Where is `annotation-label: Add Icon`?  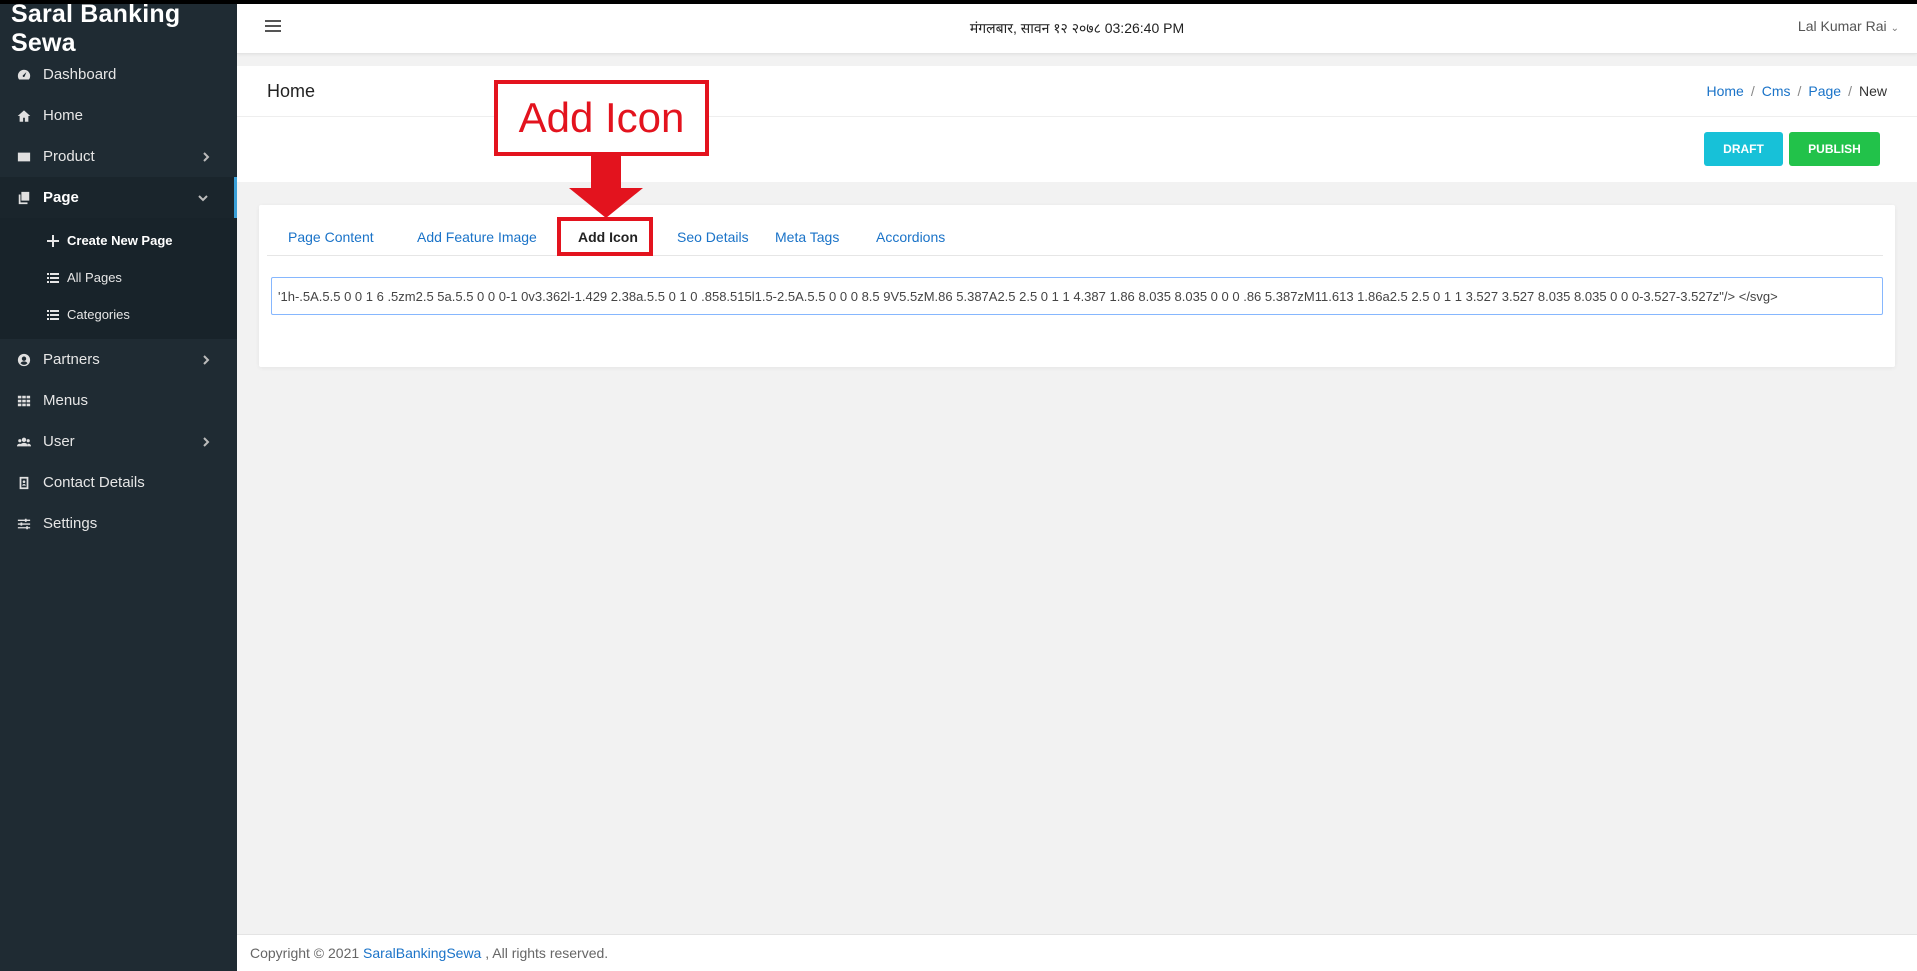
annotation-label: Add Icon is located at coordinates (601, 117).